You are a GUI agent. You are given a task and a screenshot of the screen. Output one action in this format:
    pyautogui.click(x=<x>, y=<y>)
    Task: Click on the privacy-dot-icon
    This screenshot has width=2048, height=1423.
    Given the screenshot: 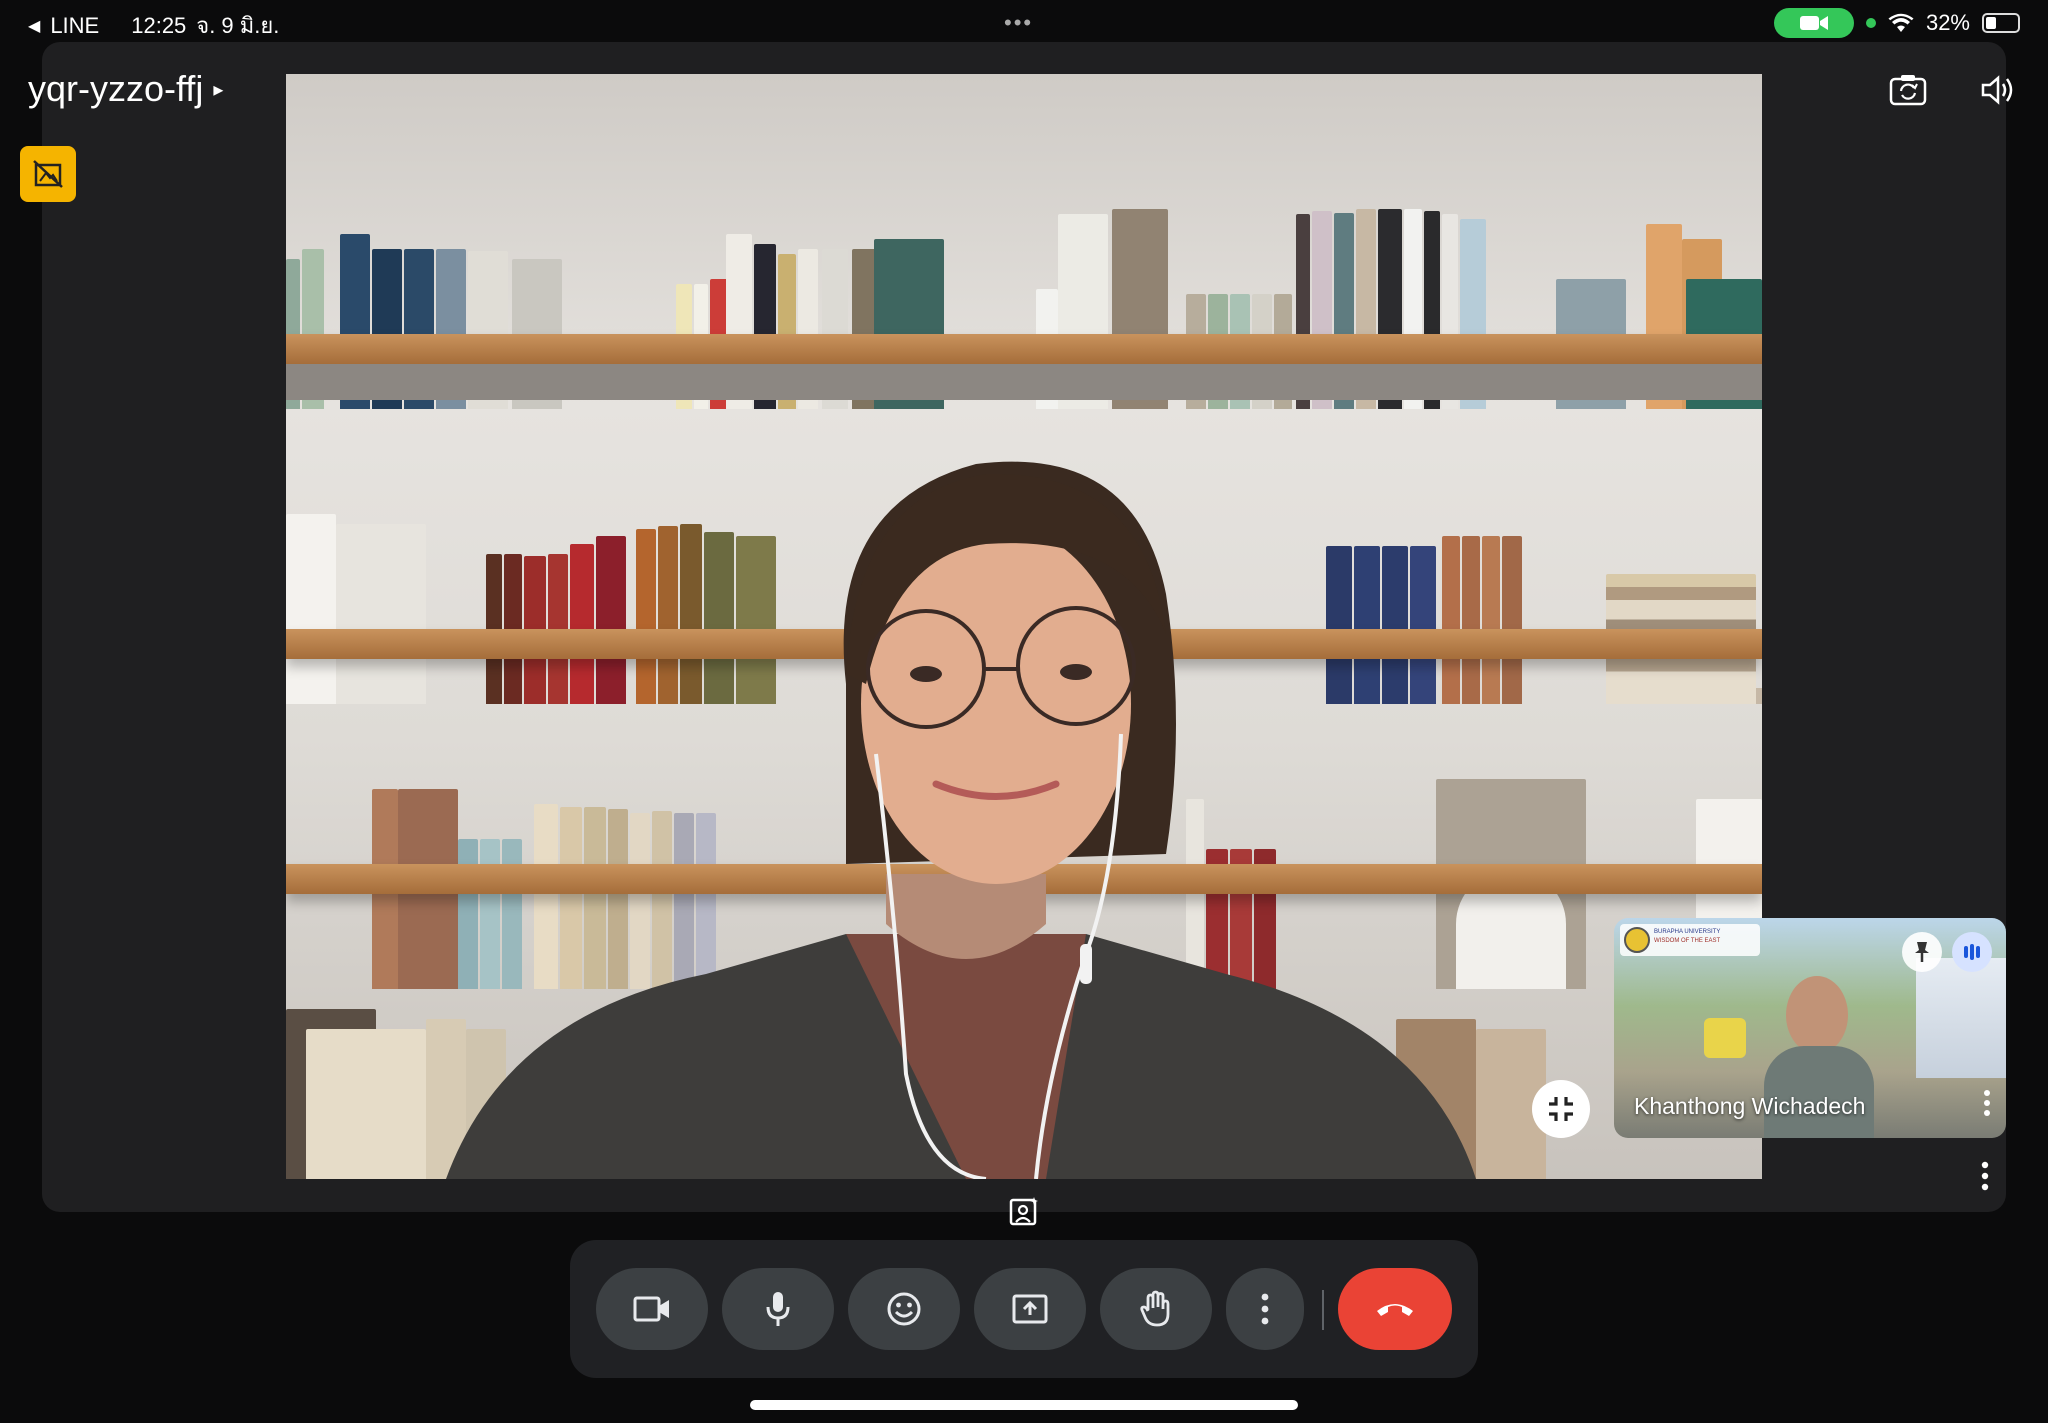 What is the action you would take?
    pyautogui.click(x=1870, y=23)
    